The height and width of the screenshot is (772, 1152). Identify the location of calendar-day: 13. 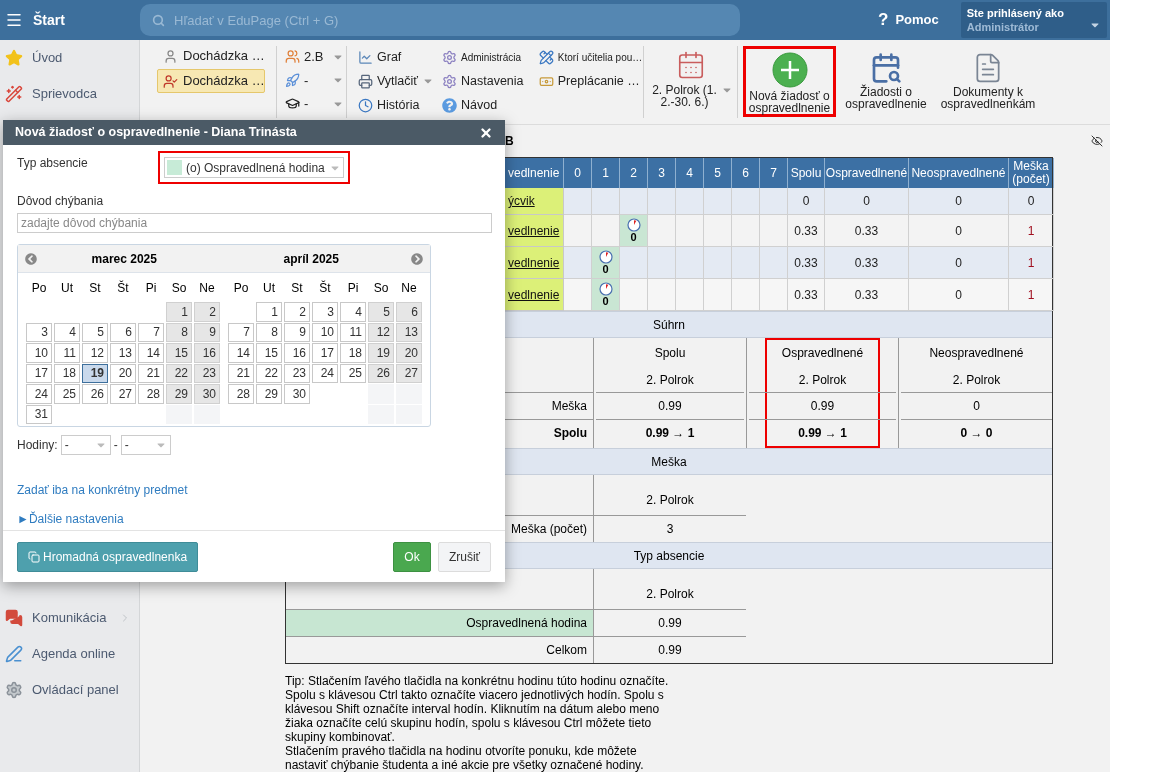
(123, 353).